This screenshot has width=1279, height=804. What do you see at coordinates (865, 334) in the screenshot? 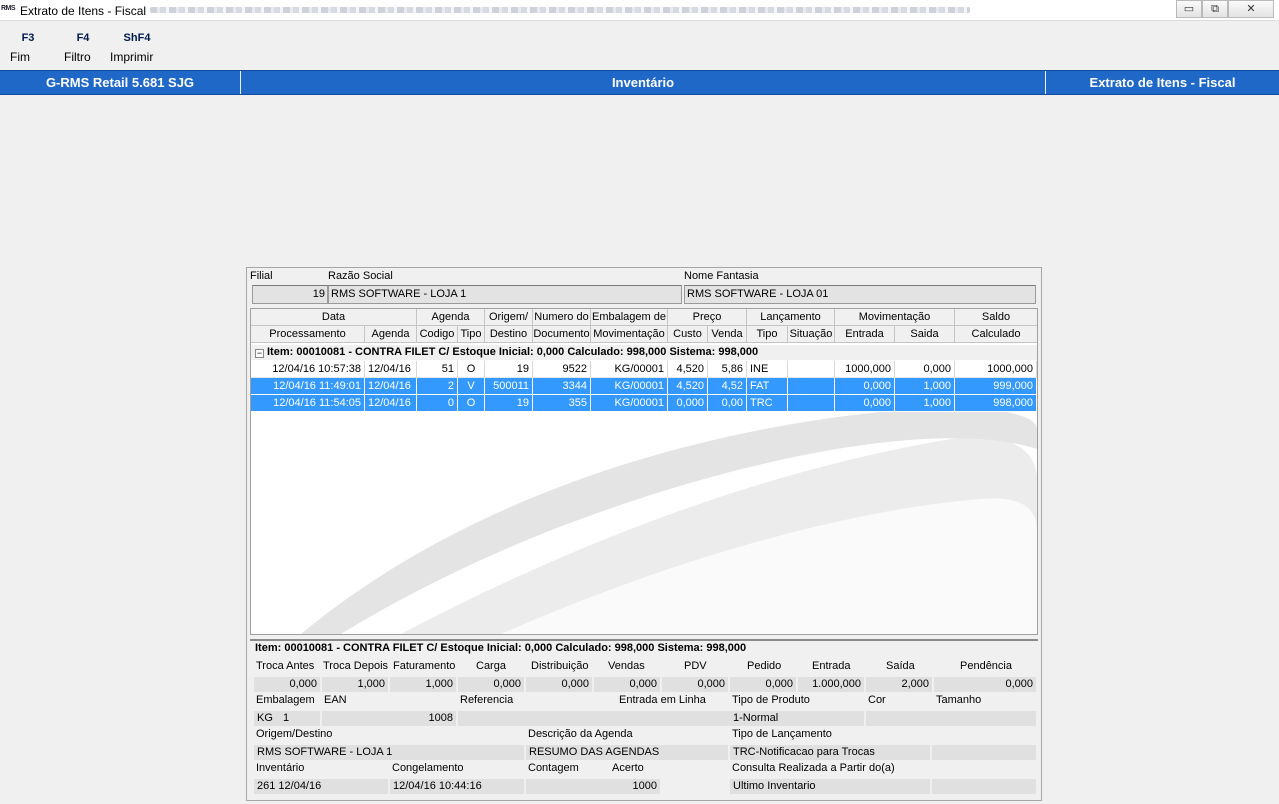
I see `col-entrada: Entrada` at bounding box center [865, 334].